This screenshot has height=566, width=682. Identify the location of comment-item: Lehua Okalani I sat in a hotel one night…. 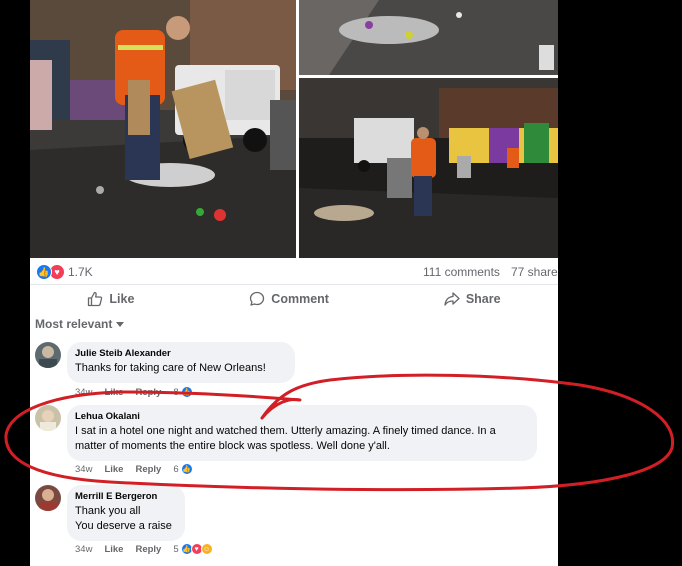
(295, 440).